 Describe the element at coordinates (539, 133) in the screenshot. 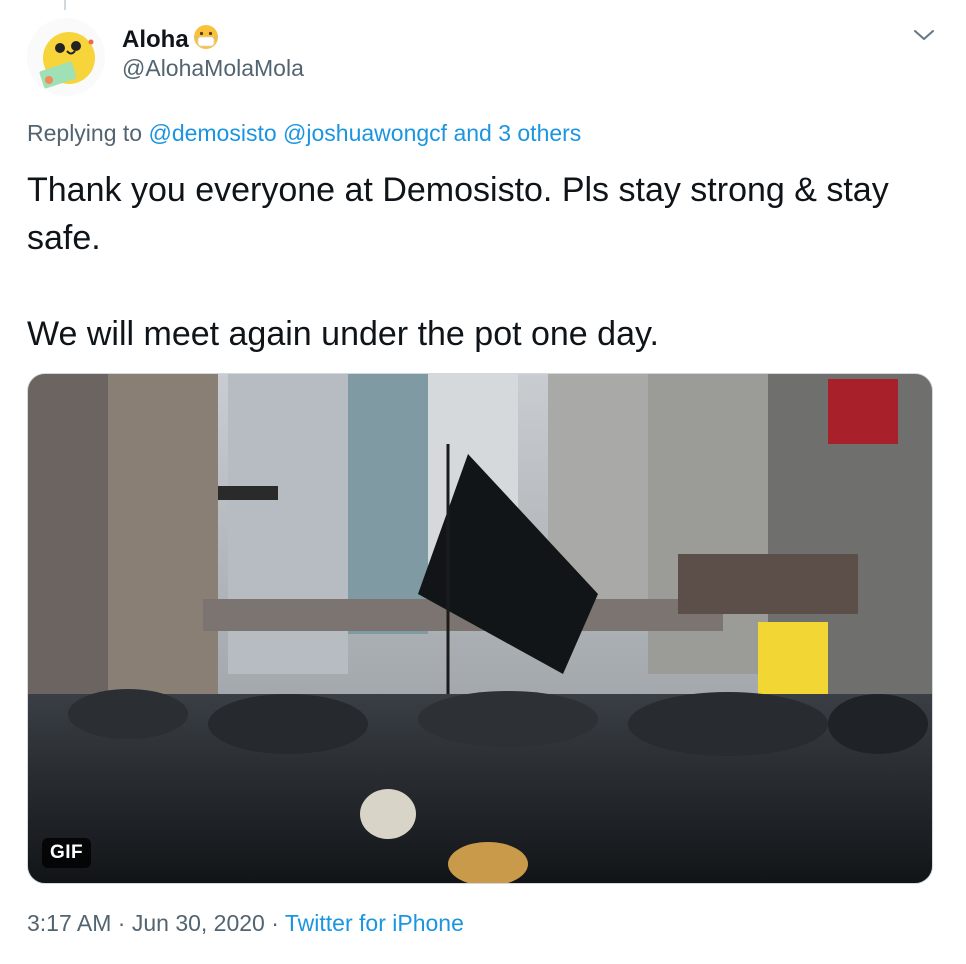

I see `others-link: 3 others` at that location.